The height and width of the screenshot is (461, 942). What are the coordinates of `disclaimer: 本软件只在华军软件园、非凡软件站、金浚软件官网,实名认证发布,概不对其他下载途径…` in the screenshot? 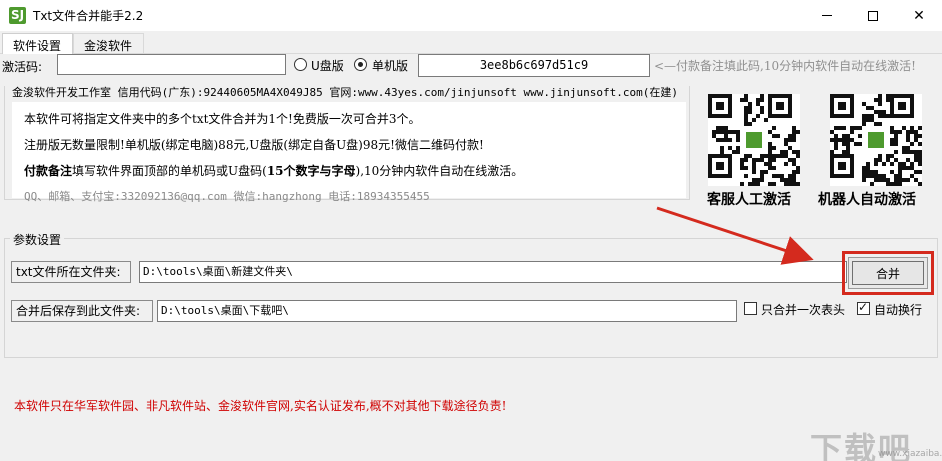 It's located at (260, 406).